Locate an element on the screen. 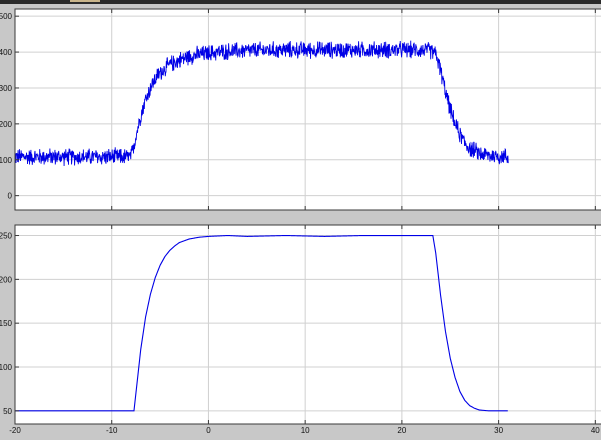  x-tick-label: 40 is located at coordinates (595, 430).